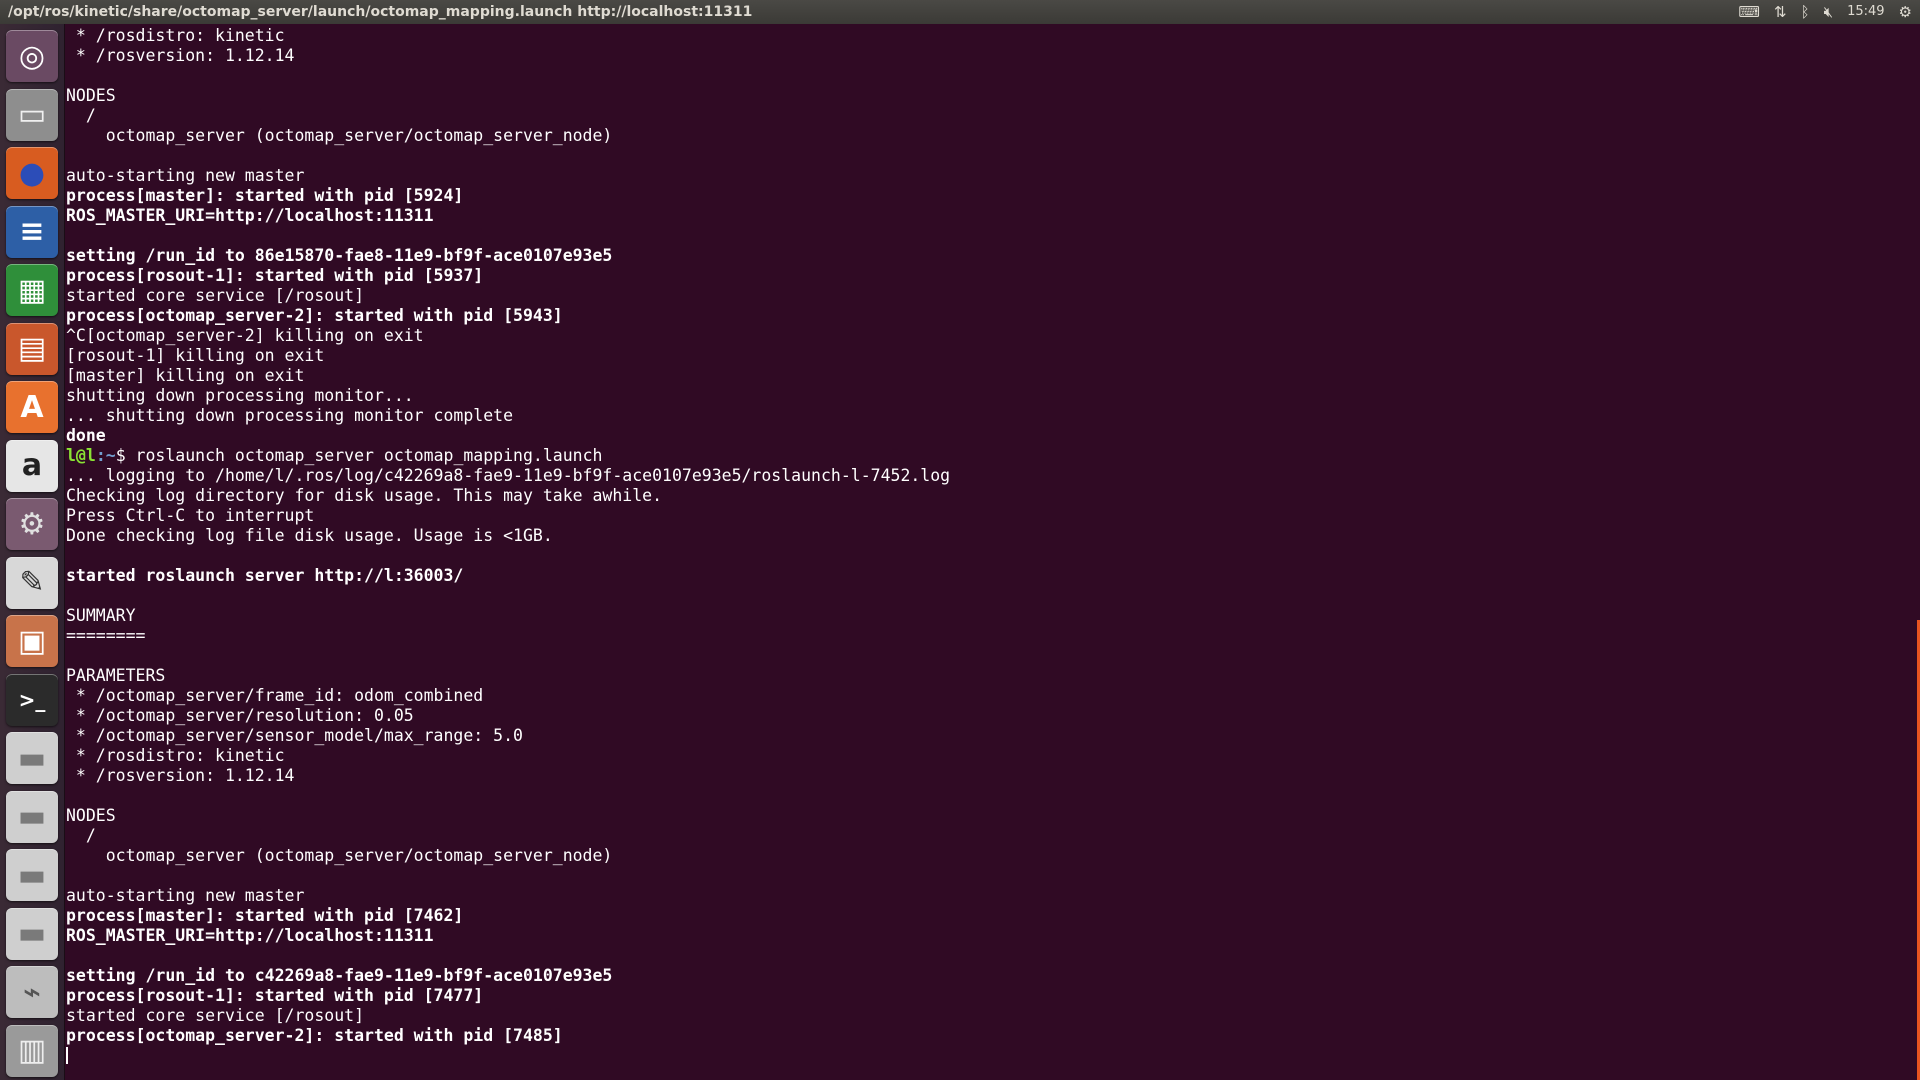  What do you see at coordinates (265, 575) in the screenshot?
I see `terminal-line: started roslaunch server http://l:36003/` at bounding box center [265, 575].